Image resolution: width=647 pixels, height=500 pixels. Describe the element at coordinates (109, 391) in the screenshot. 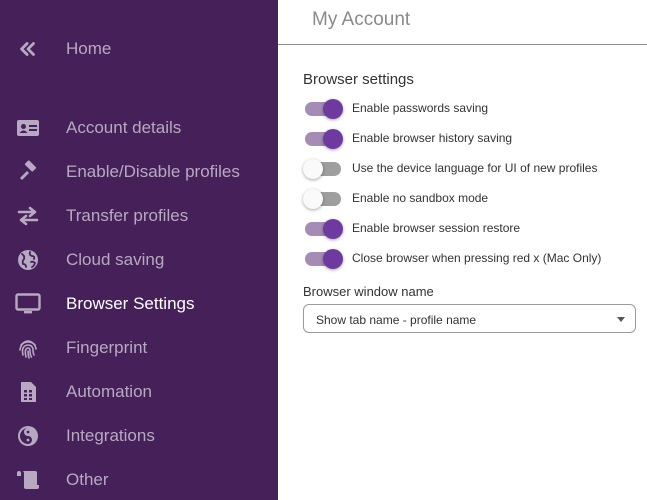

I see `sidebar-item-label: Automation` at that location.